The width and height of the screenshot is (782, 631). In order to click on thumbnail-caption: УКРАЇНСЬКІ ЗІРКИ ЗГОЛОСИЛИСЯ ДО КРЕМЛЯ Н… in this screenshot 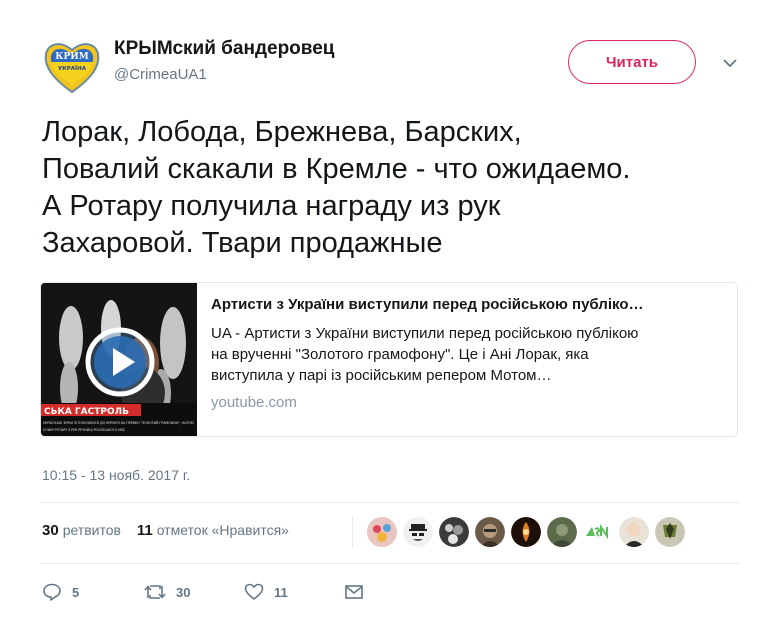, I will do `click(118, 422)`.